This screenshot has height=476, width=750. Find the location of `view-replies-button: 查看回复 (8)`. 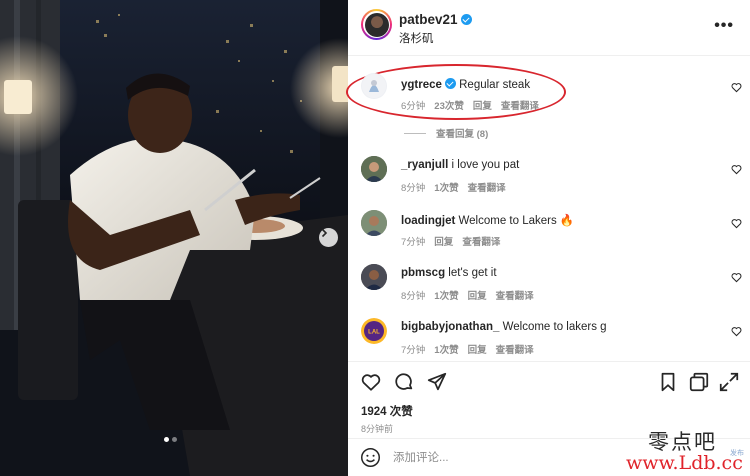

view-replies-button: 查看回复 (8) is located at coordinates (446, 133).